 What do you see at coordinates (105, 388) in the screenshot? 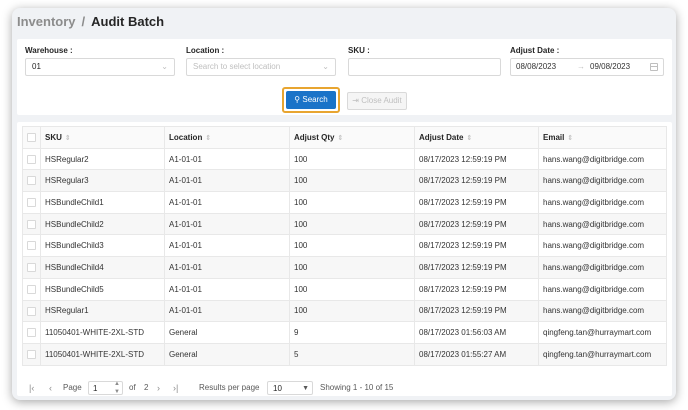
I see `page-number-input: 1 ▲ ▼` at bounding box center [105, 388].